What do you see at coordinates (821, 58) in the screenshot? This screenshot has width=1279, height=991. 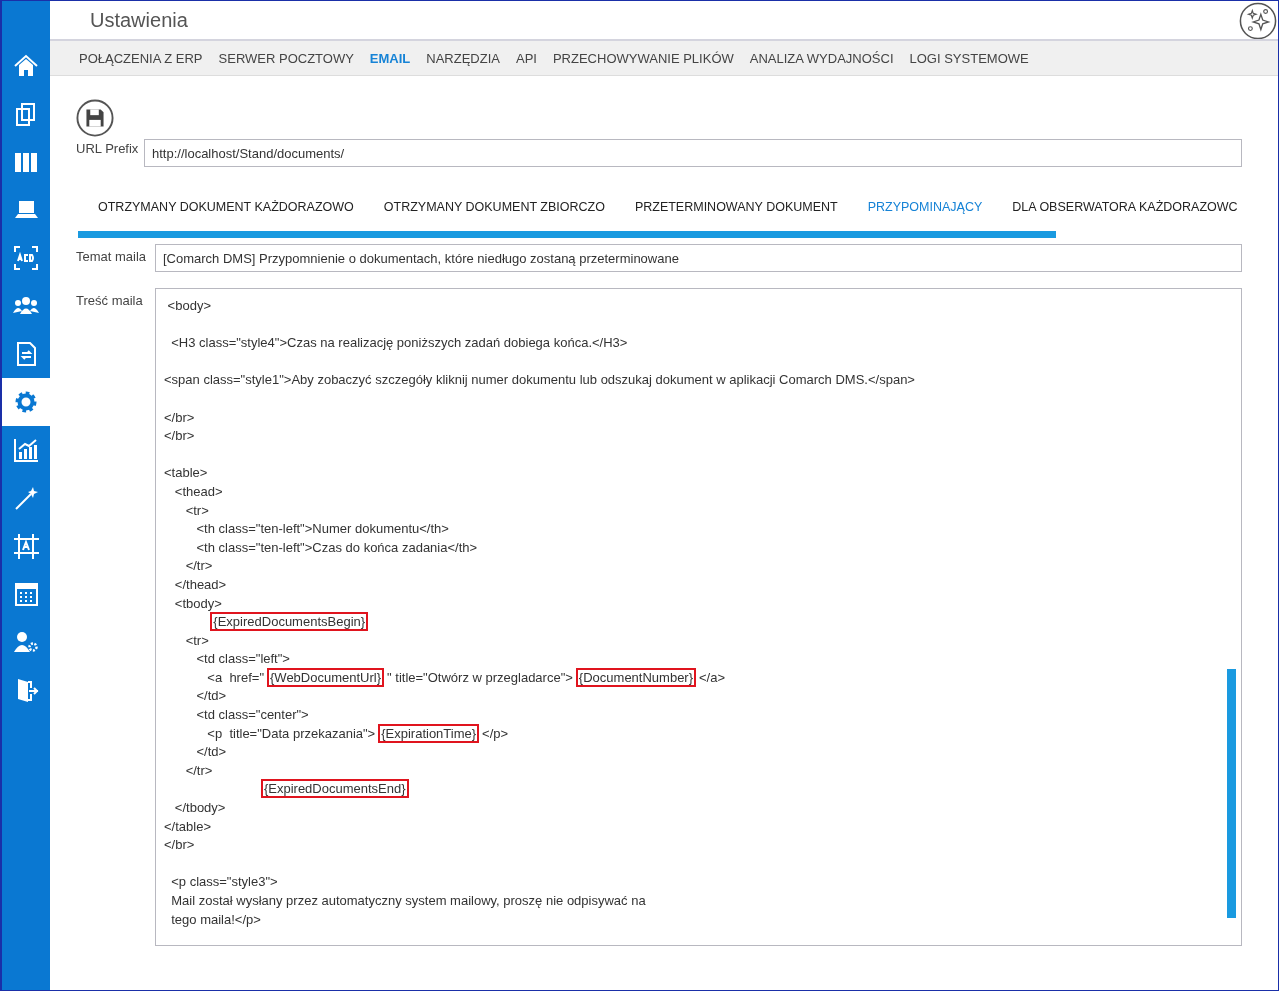 I see `nav-tab: ANALIZA WYDAJNOŚCI` at bounding box center [821, 58].